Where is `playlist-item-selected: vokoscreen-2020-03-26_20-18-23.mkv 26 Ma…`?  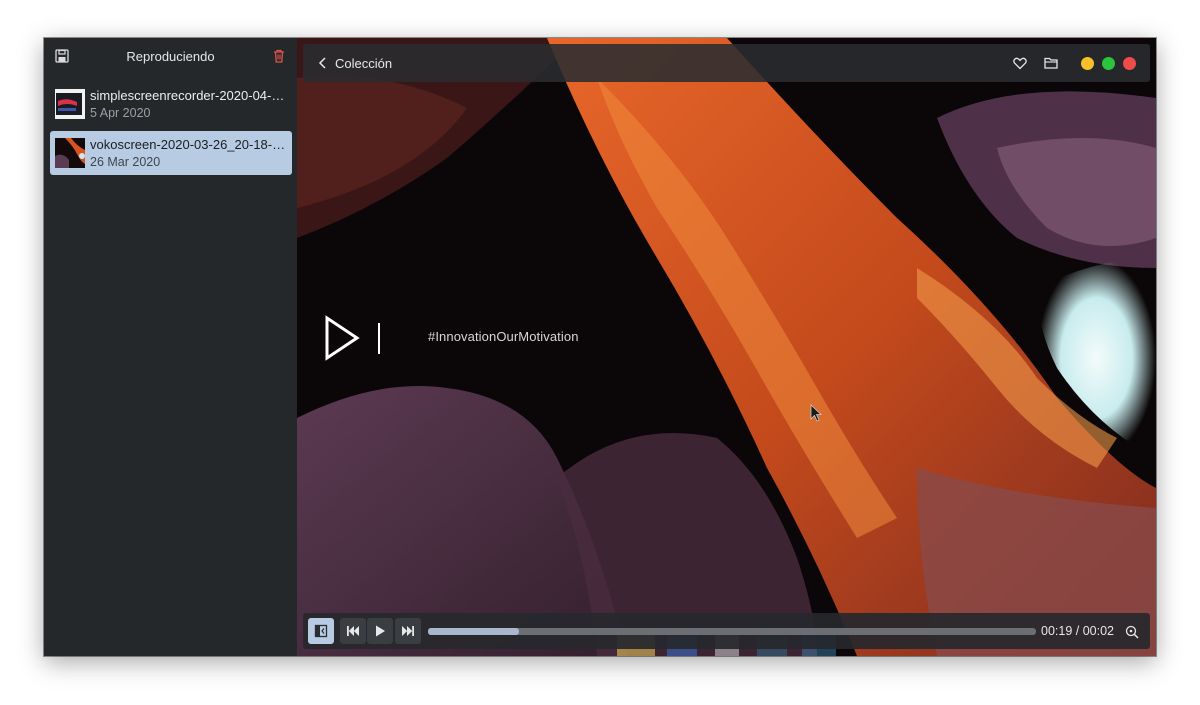 playlist-item-selected: vokoscreen-2020-03-26_20-18-23.mkv 26 Ma… is located at coordinates (171, 153).